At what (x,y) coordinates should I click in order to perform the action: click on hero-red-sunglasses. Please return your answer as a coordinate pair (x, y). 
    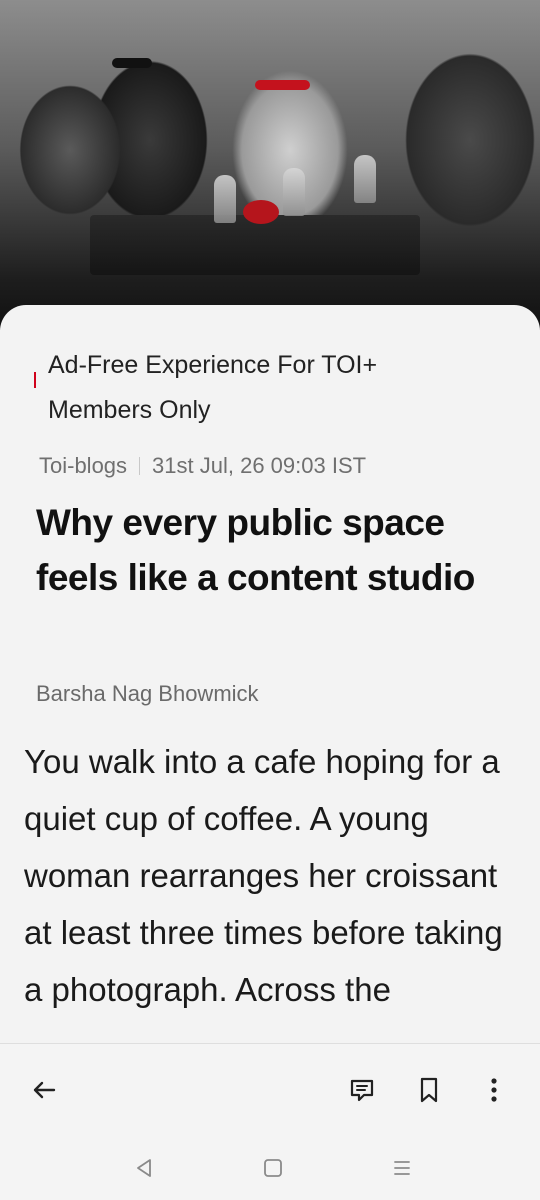
    Looking at the image, I should click on (282, 85).